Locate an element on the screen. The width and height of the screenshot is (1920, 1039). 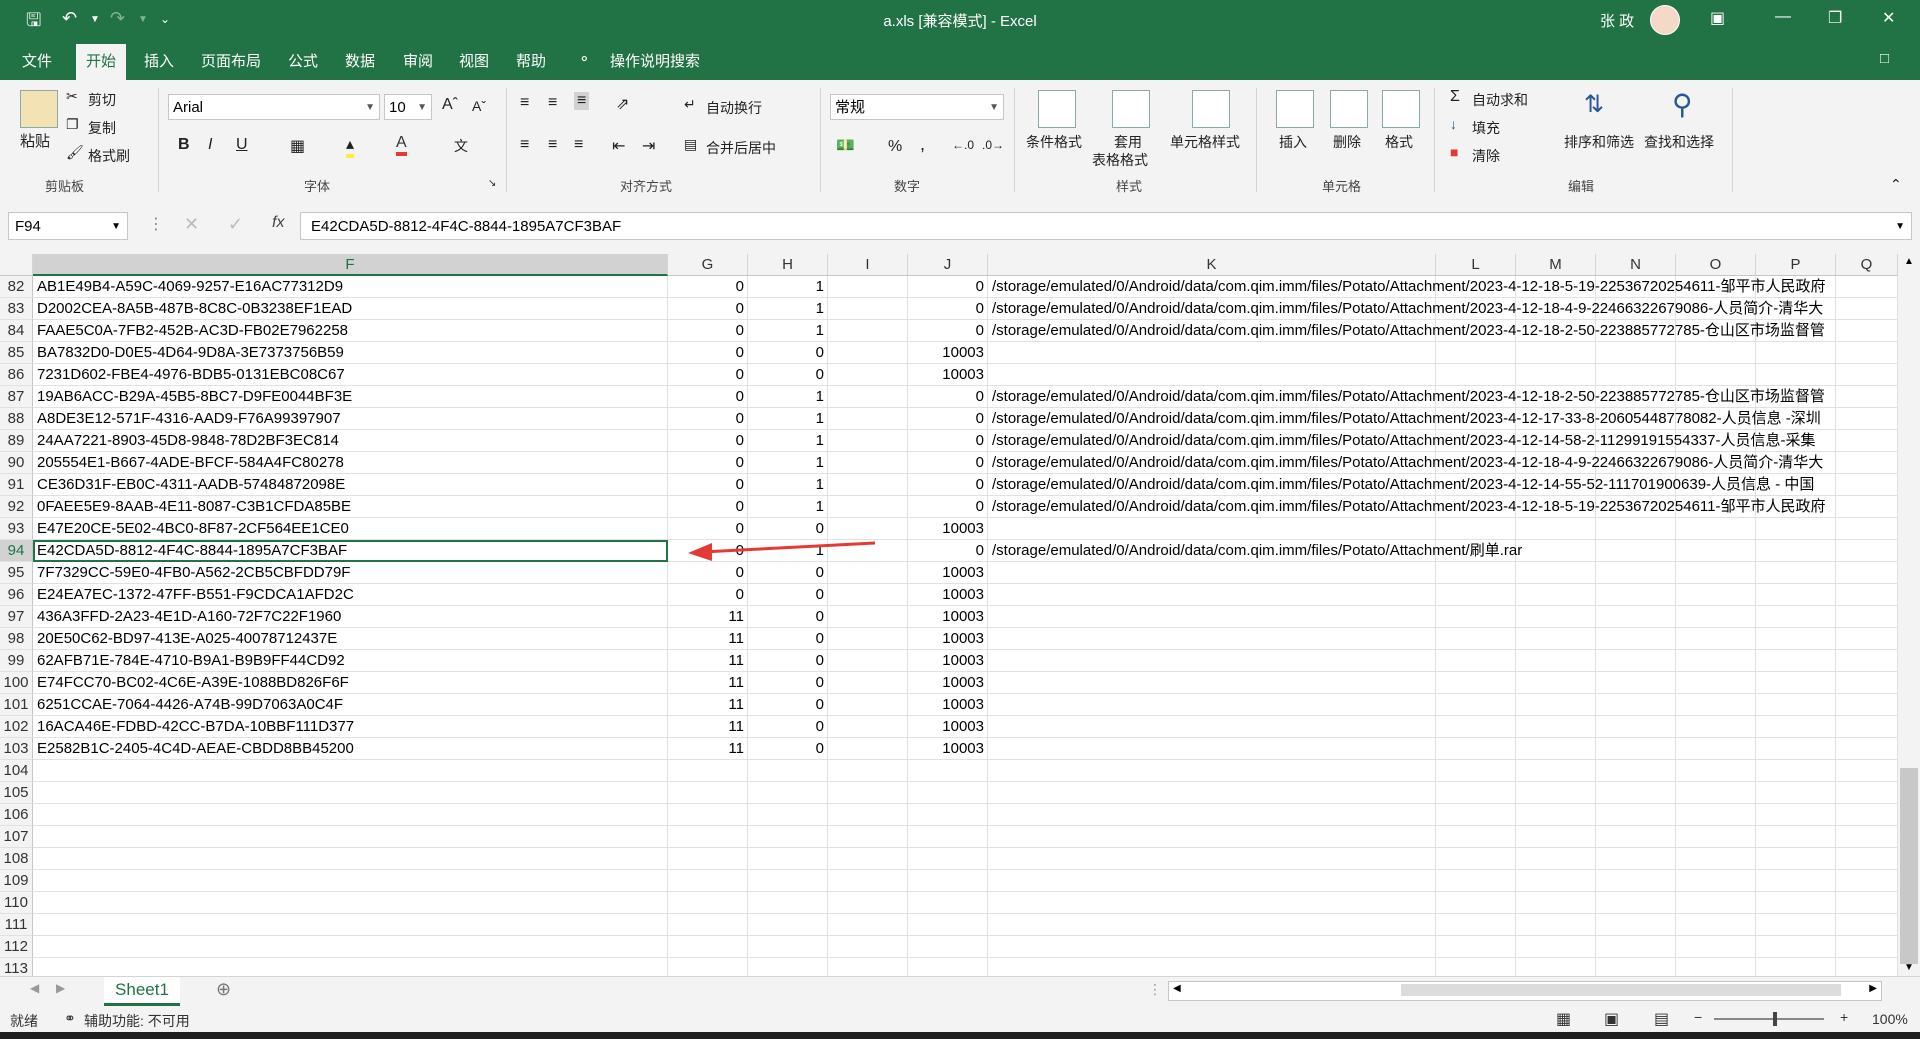
currency-icon: 💵 is located at coordinates (845, 145).